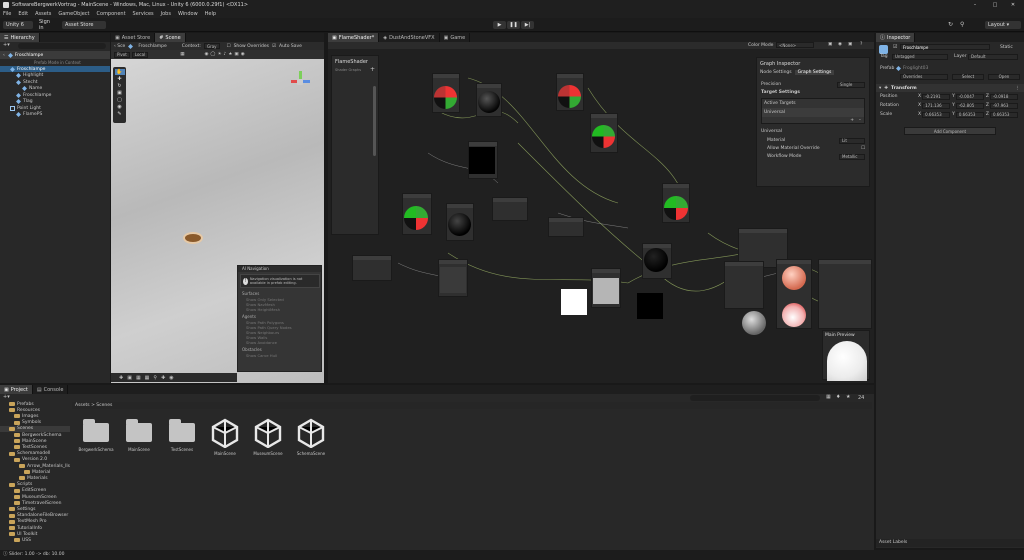 Image resolution: width=1024 pixels, height=560 pixels. I want to click on step-button: ▶|, so click(527, 25).